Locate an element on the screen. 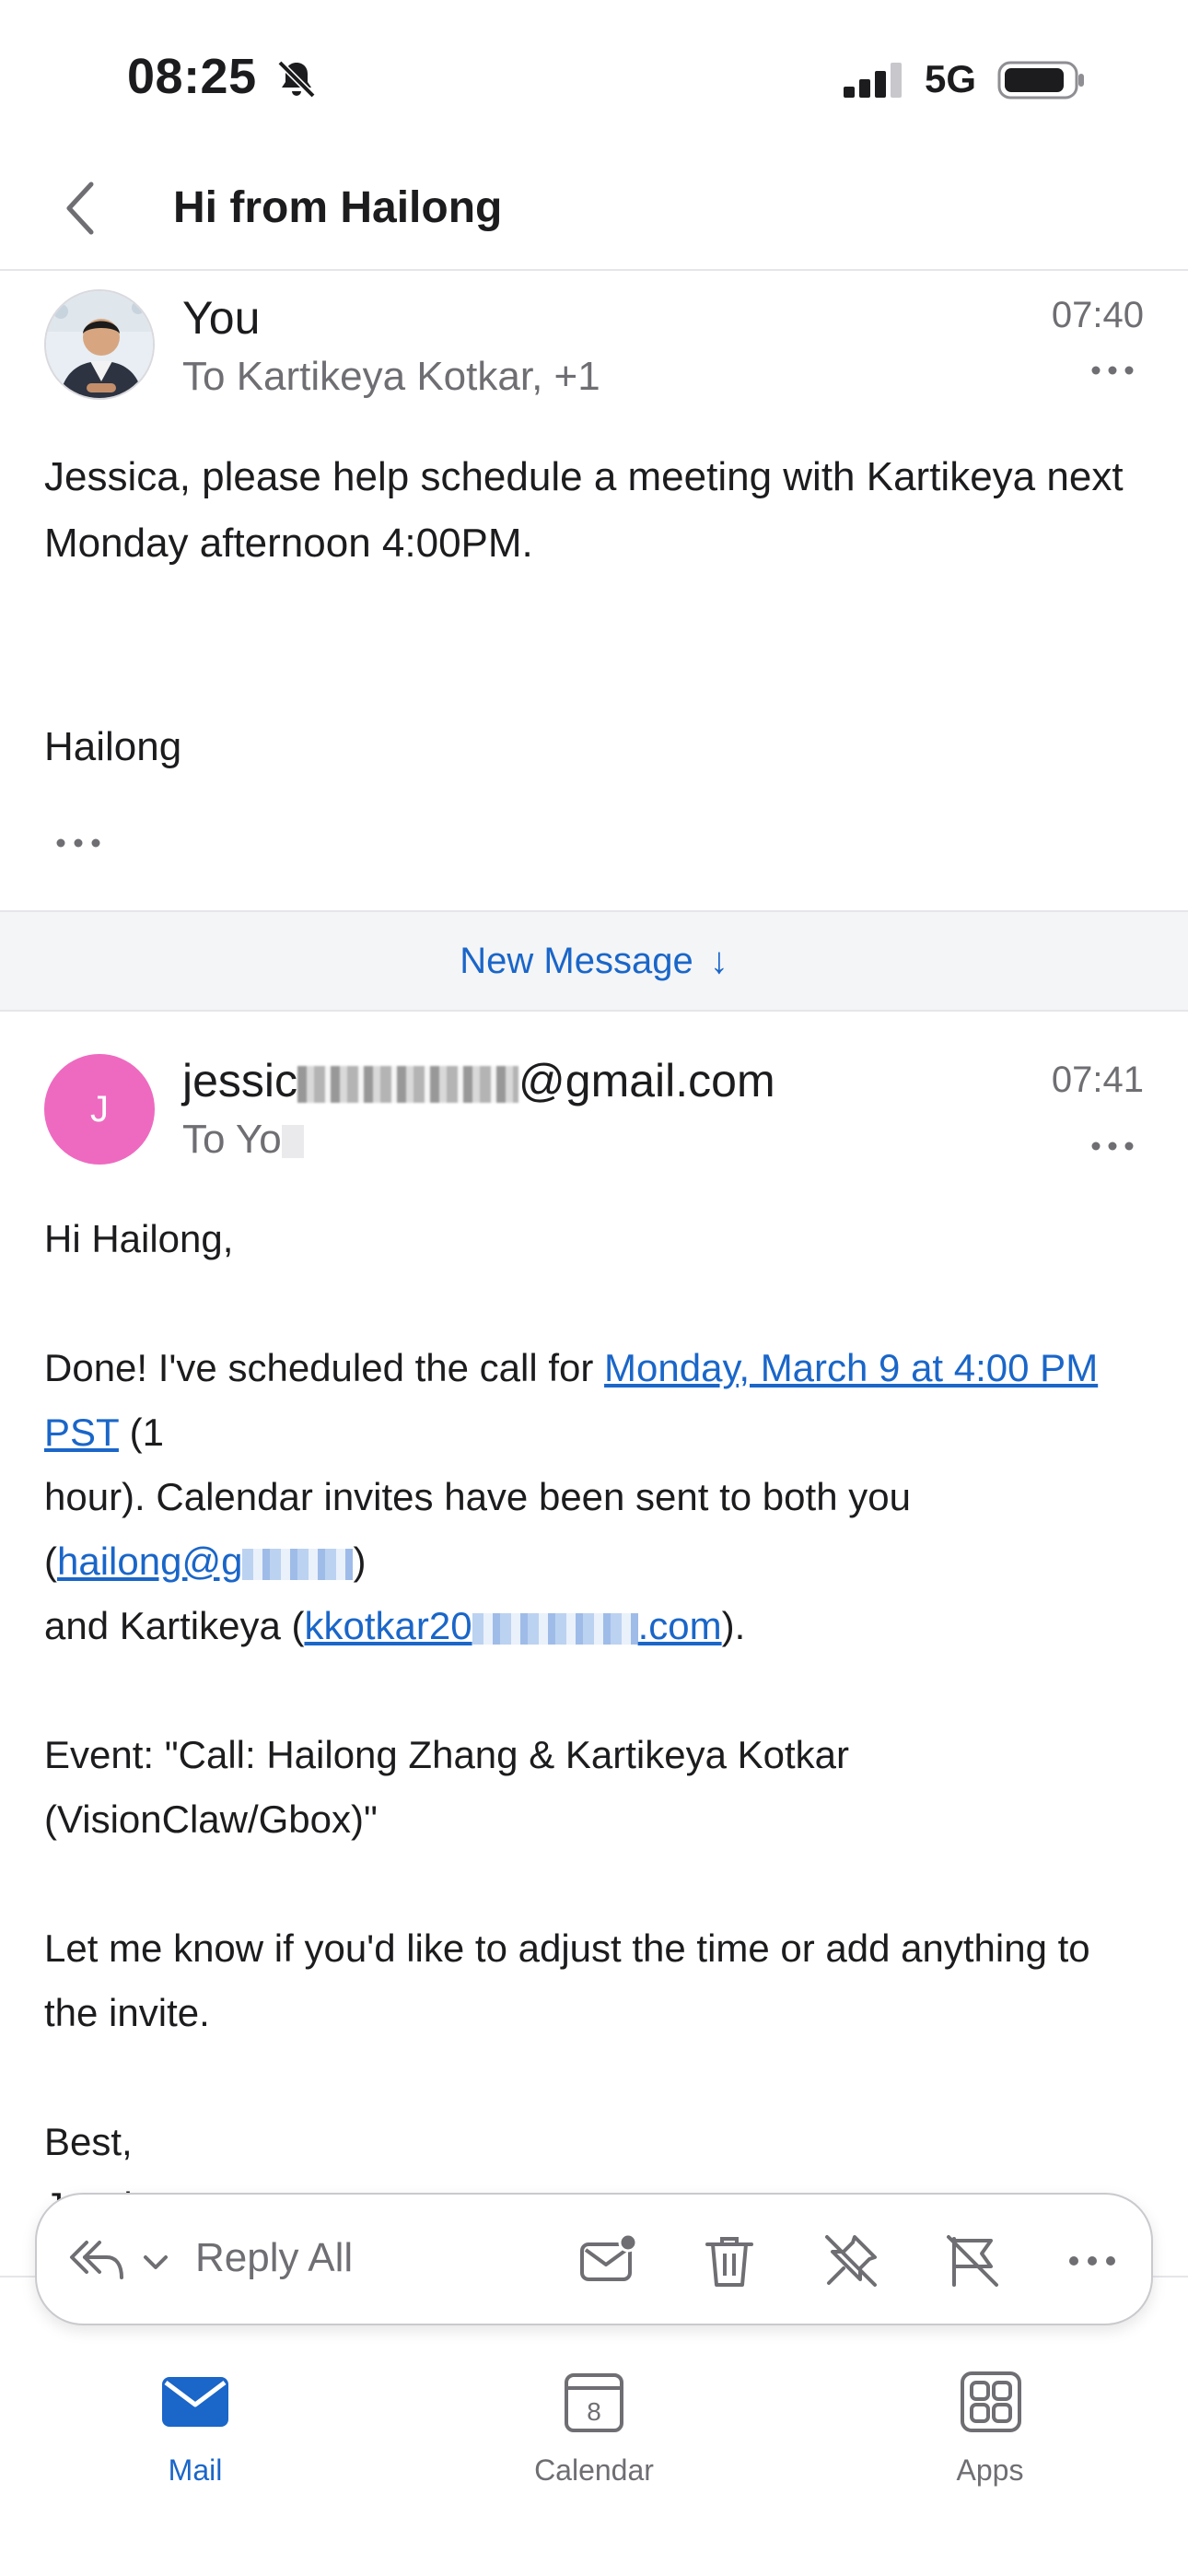 This screenshot has height=2576, width=1188. body-text: ) is located at coordinates (360, 1561).